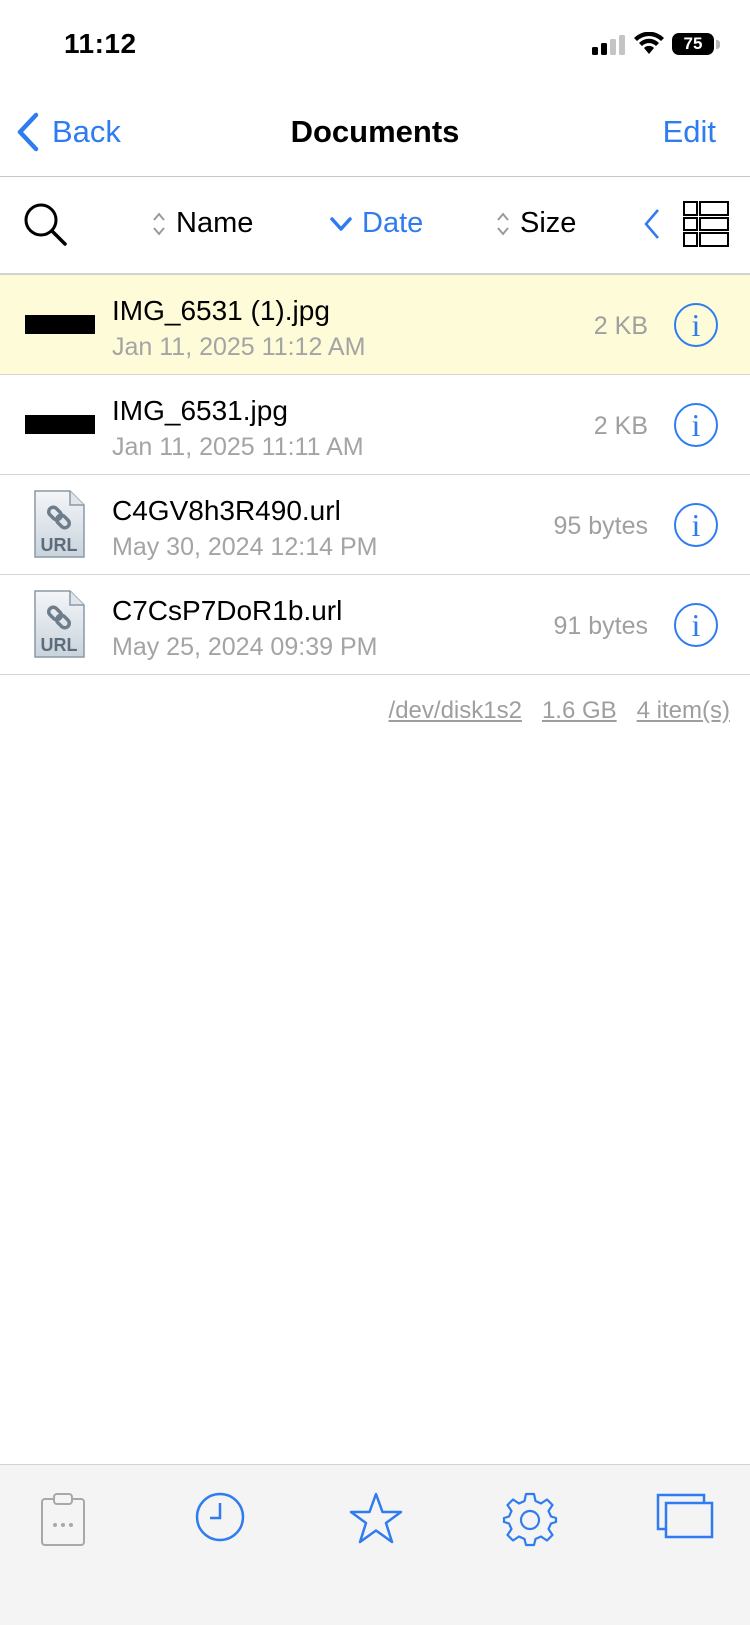 The width and height of the screenshot is (750, 1625). Describe the element at coordinates (200, 410) in the screenshot. I see `file-name: IMG_6531.jpg` at that location.